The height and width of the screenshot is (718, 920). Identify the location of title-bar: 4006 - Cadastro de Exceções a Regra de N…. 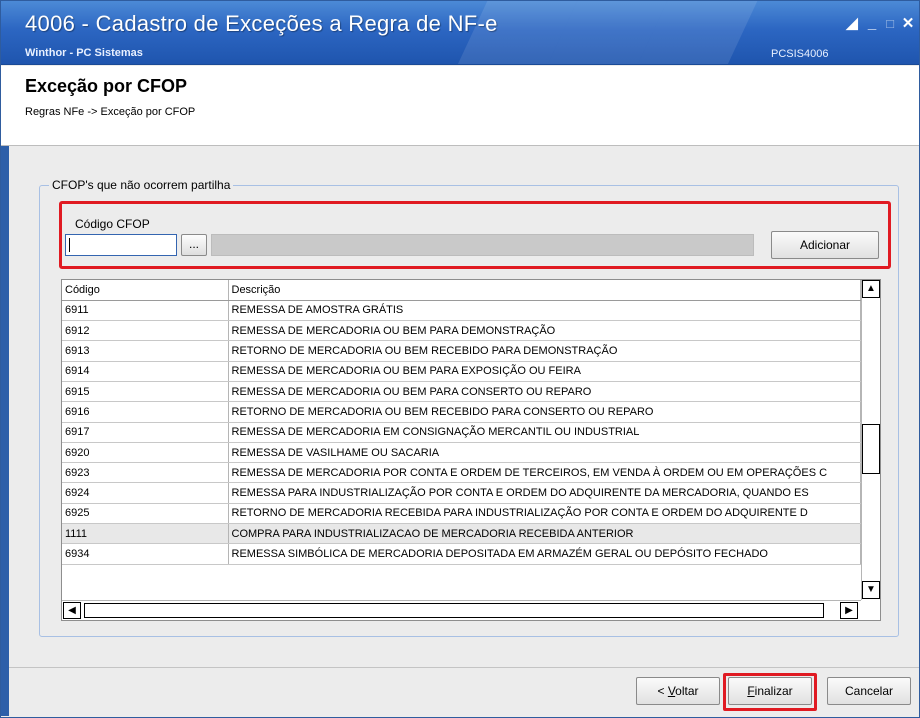
(460, 33).